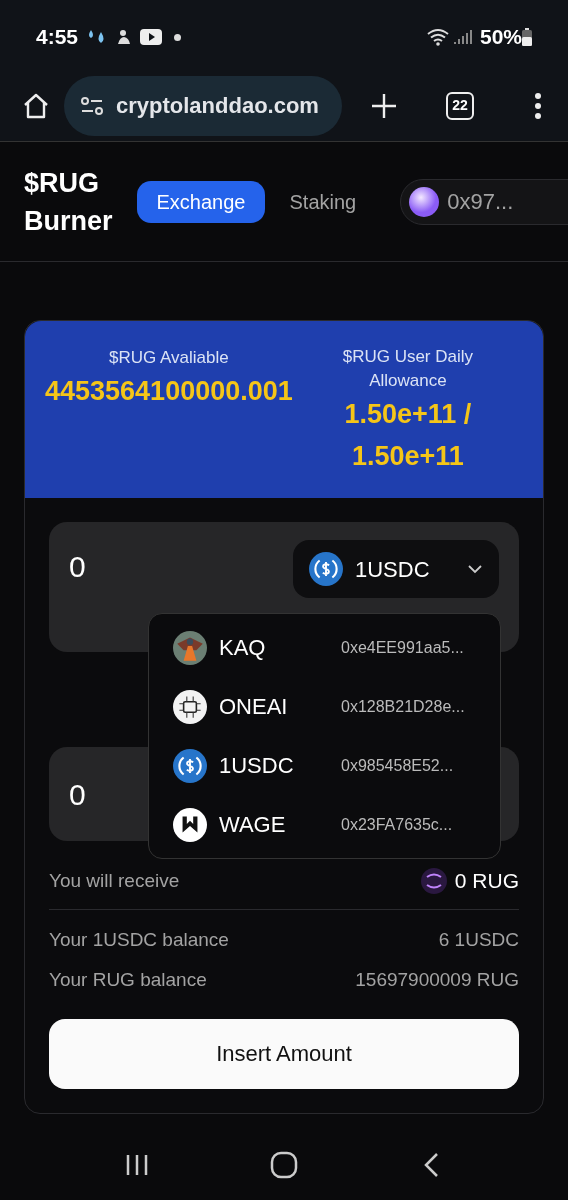  Describe the element at coordinates (151, 37) in the screenshot. I see `video-icon` at that location.